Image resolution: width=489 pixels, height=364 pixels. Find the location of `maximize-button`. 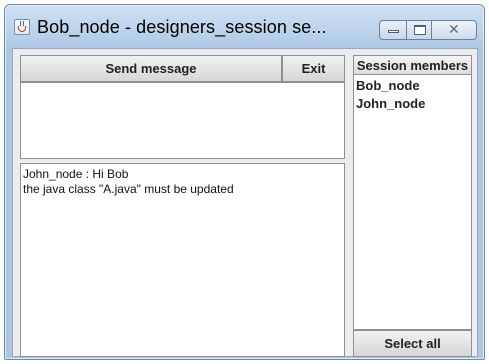

maximize-button is located at coordinates (419, 30).